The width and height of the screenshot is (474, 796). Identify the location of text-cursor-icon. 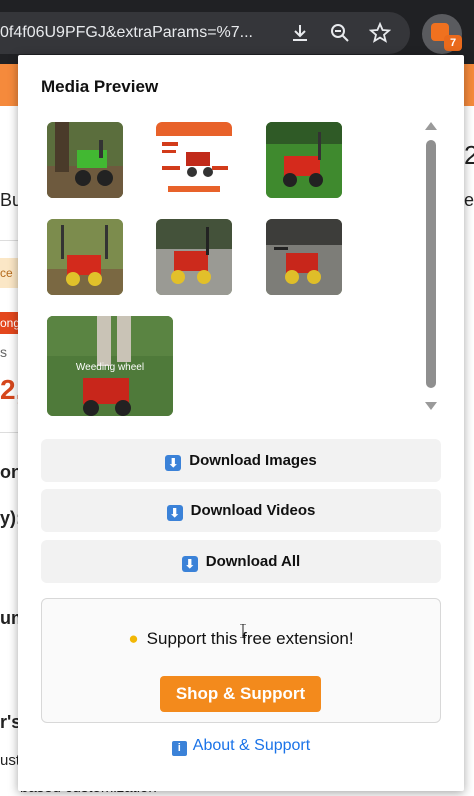
(243, 631).